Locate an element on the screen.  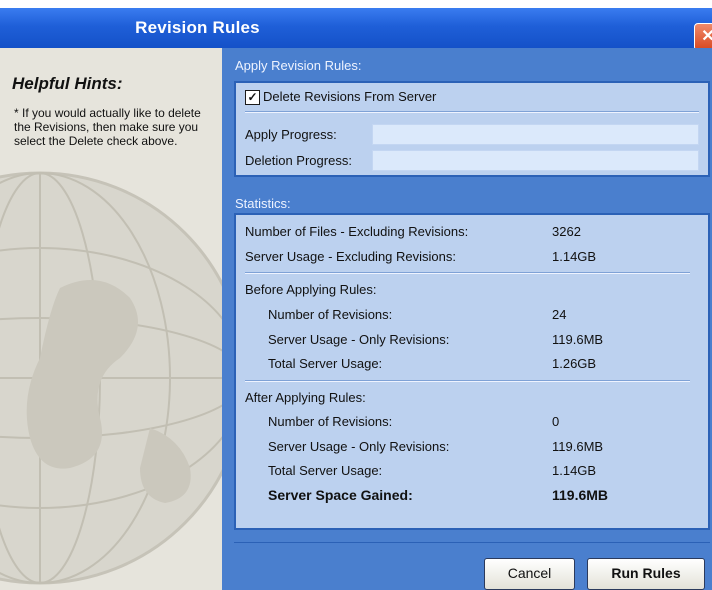
before-usage-only-value: 119.6MB is located at coordinates (578, 339).